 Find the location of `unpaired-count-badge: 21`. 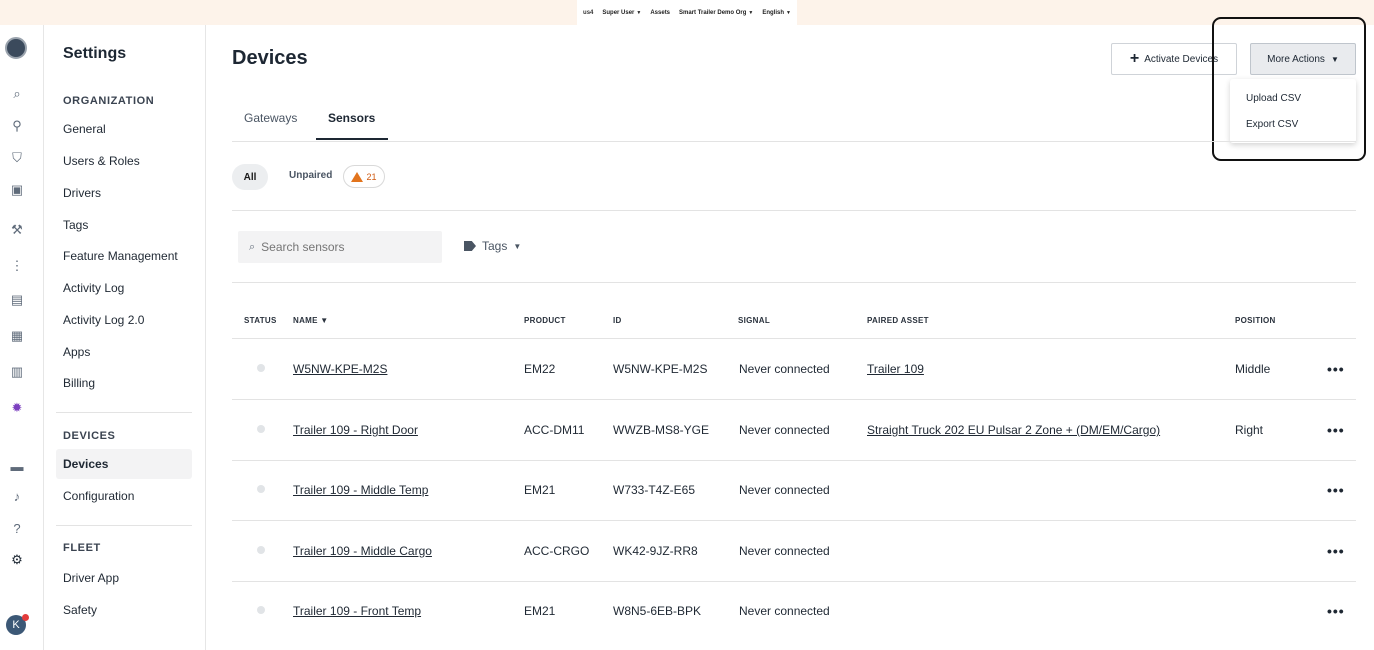

unpaired-count-badge: 21 is located at coordinates (364, 176).